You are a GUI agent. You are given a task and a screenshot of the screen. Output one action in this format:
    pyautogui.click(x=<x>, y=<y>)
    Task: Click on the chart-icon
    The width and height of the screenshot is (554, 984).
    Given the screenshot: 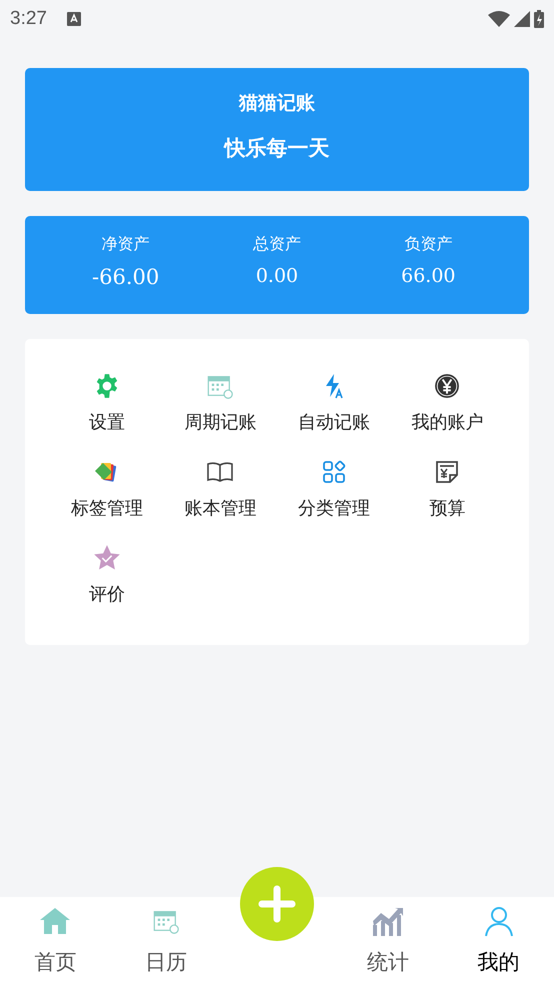 What is the action you would take?
    pyautogui.click(x=387, y=921)
    